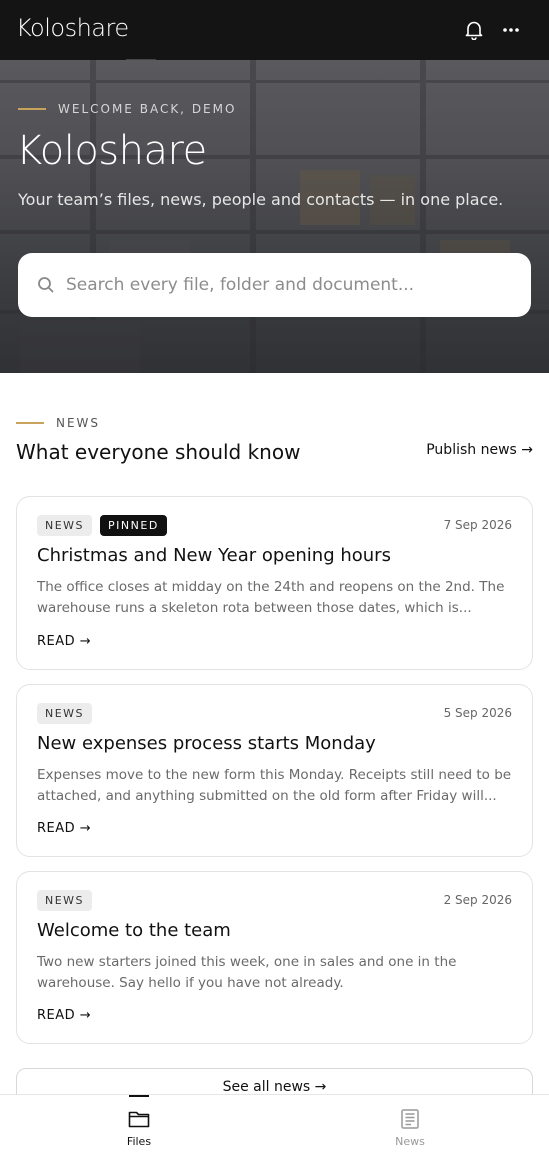 This screenshot has width=549, height=1159. I want to click on app-logo-text: Koloshare, so click(72, 28).